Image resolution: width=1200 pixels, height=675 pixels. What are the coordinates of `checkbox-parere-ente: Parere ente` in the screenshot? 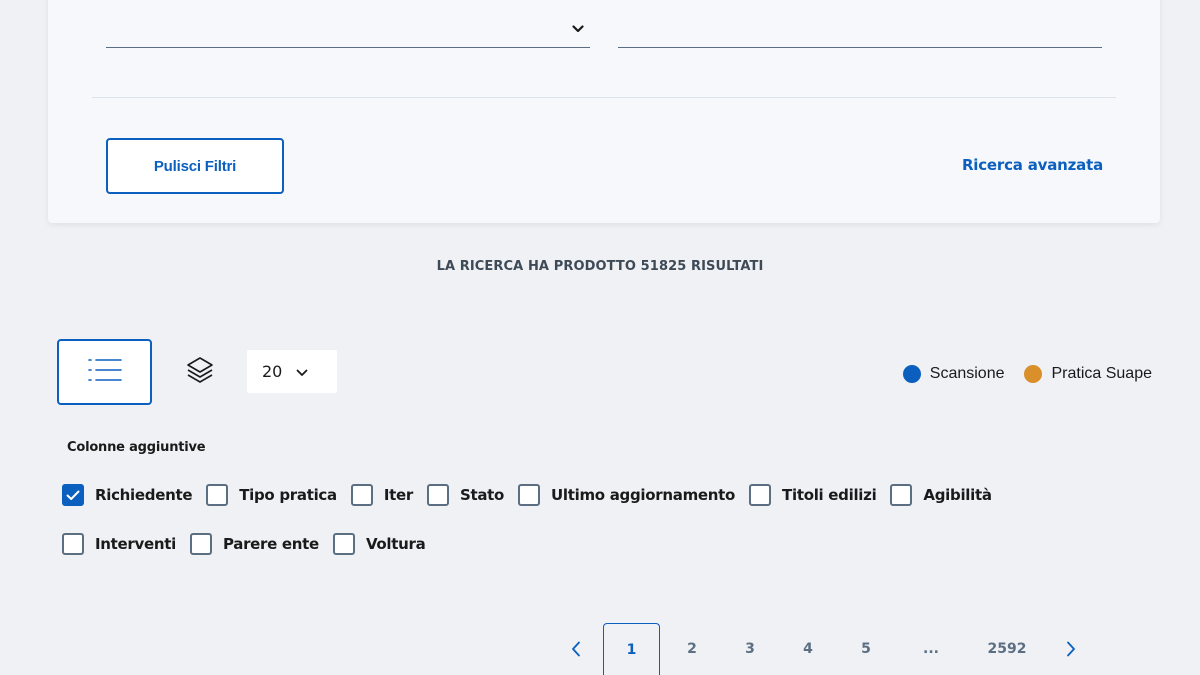 It's located at (254, 544).